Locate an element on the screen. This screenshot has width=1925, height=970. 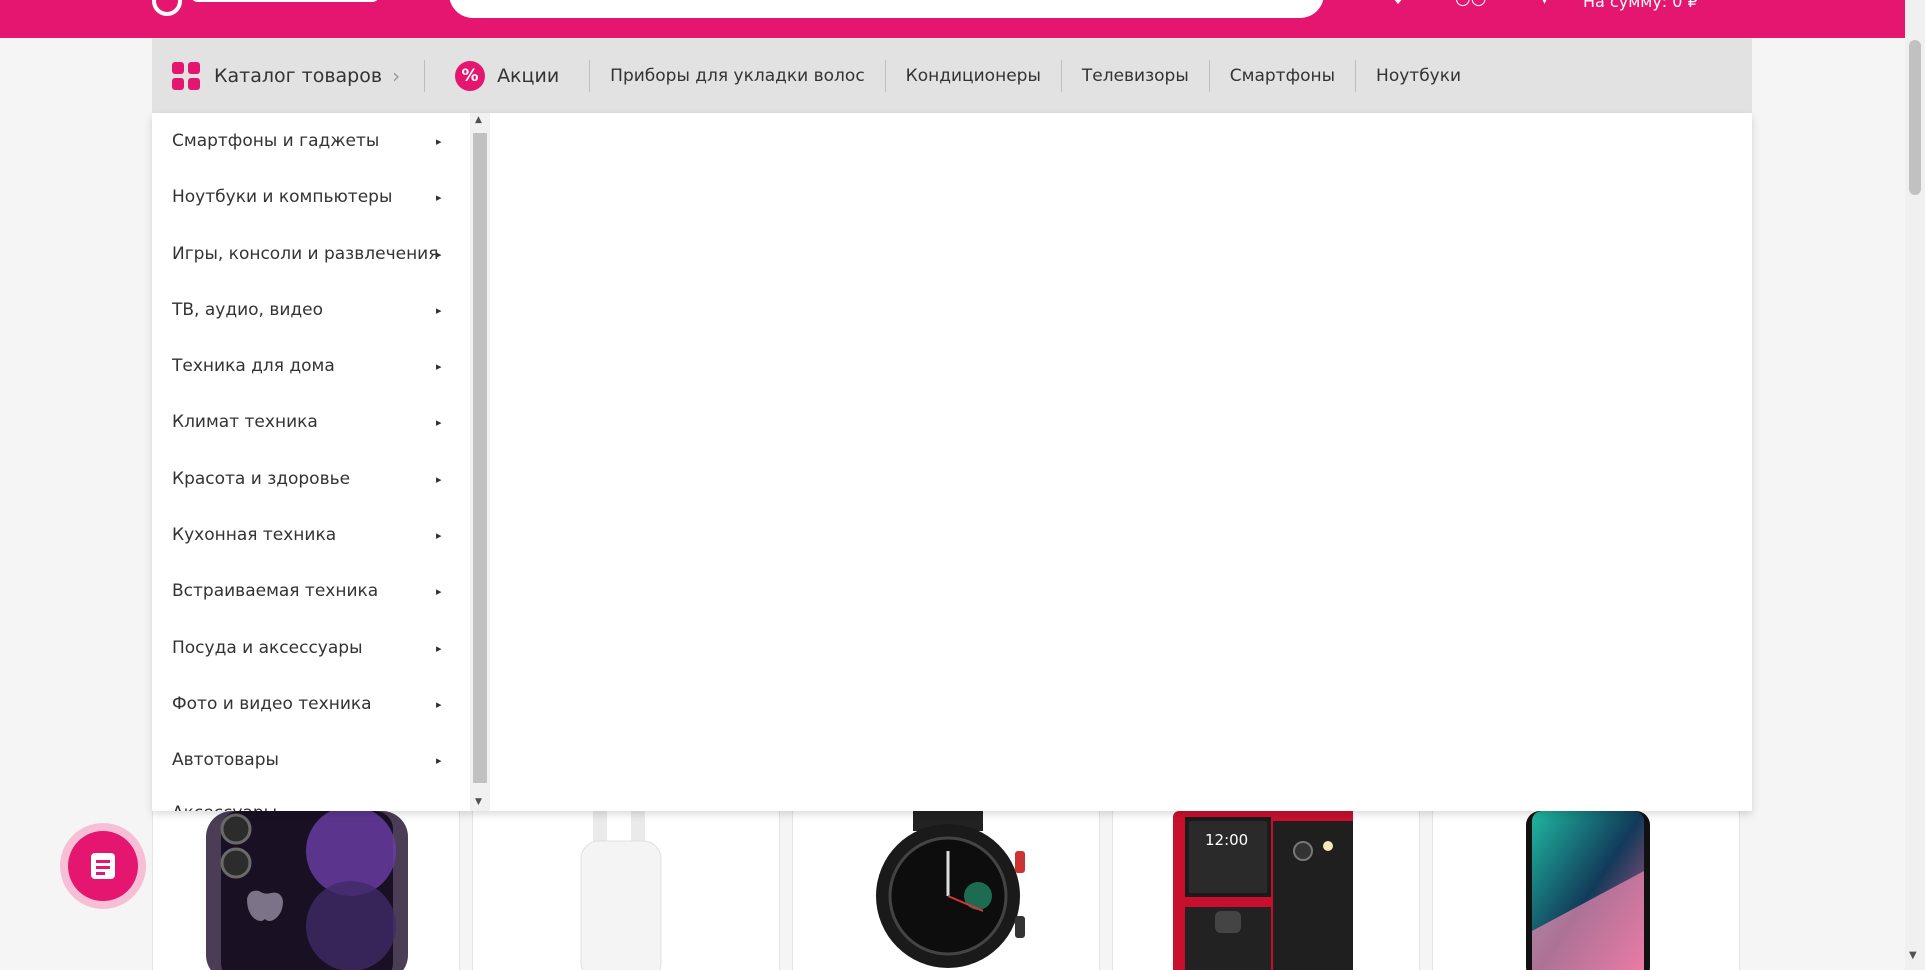
catalog-item-dishes-accessories: Посуда и аксессуары ▸ is located at coordinates (311, 648).